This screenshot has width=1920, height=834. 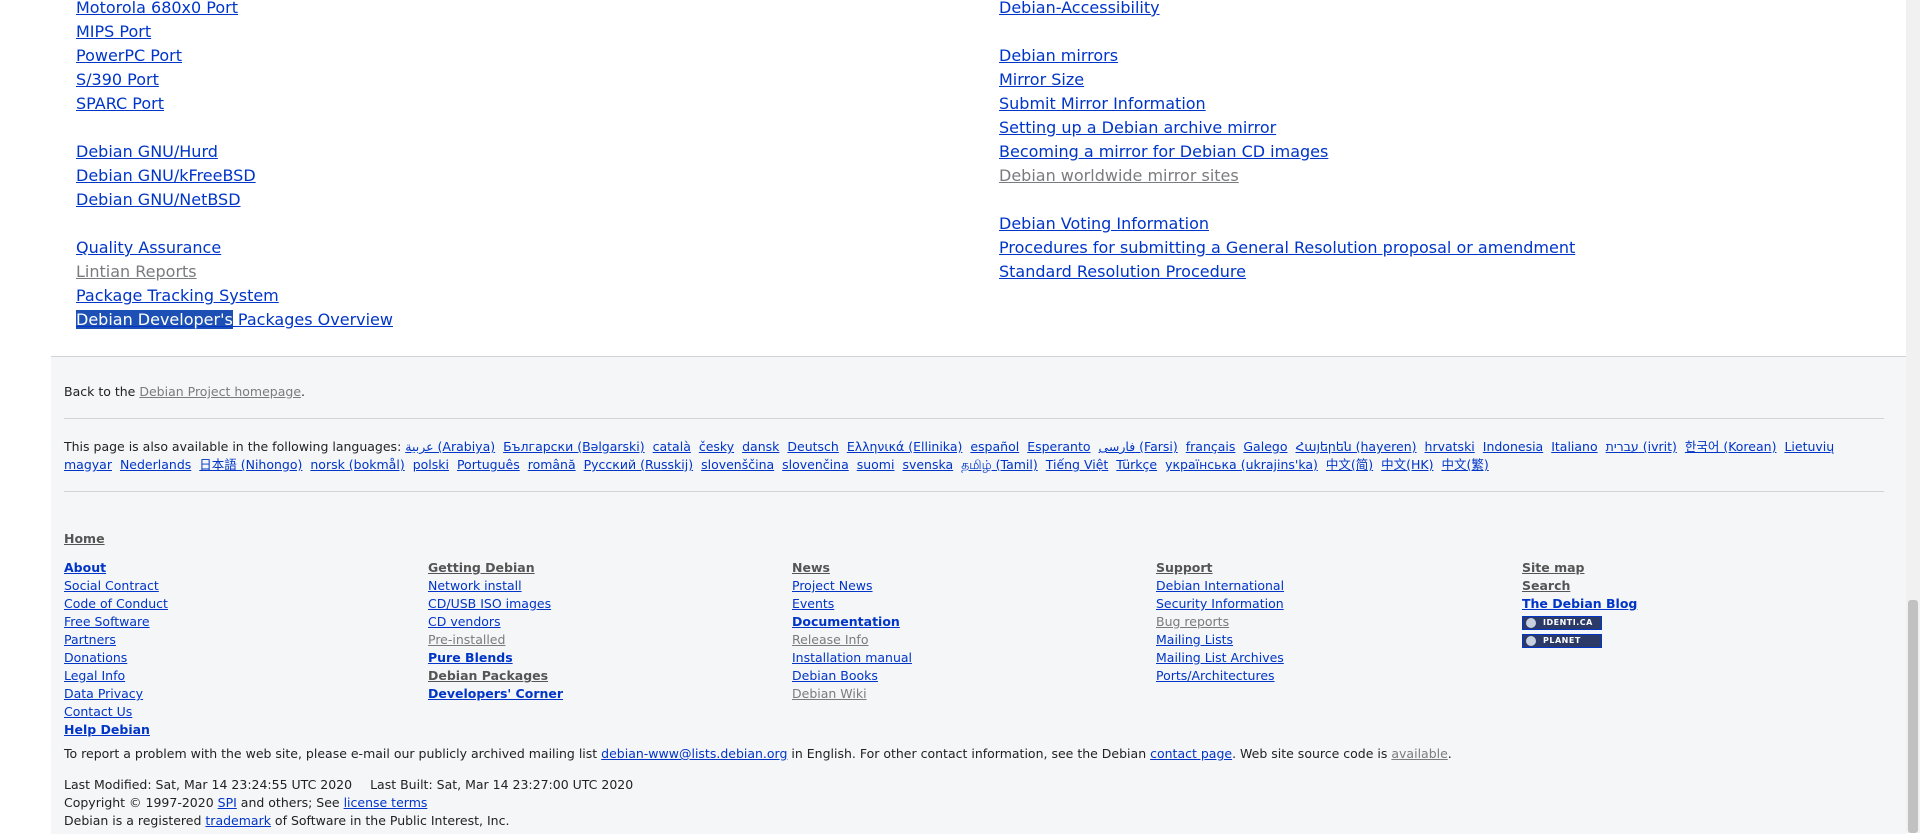 What do you see at coordinates (1913, 716) in the screenshot?
I see `scrollbar-thumb` at bounding box center [1913, 716].